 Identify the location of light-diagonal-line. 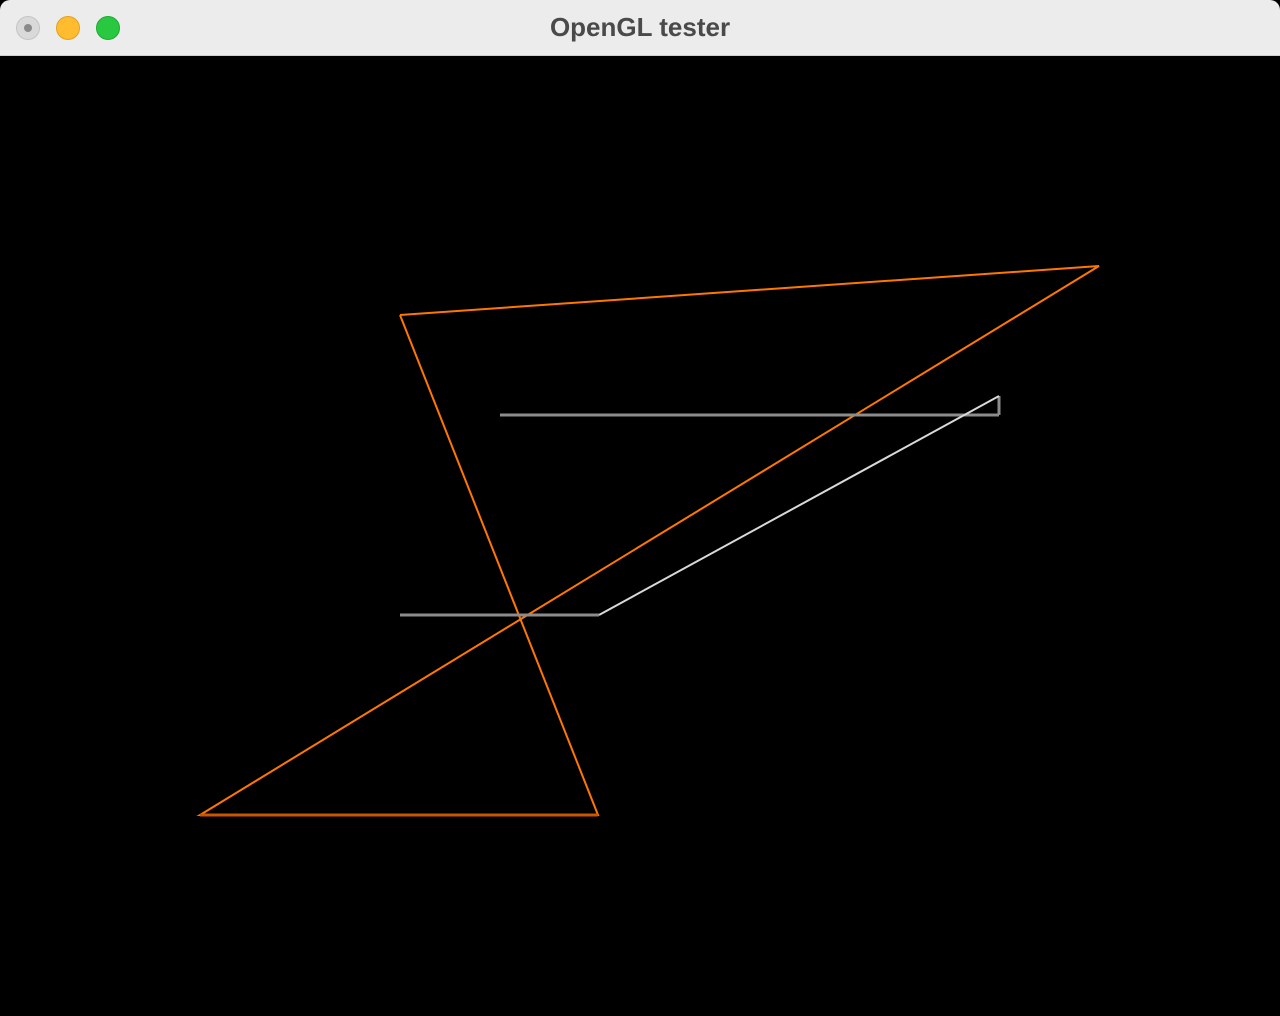
(799, 505).